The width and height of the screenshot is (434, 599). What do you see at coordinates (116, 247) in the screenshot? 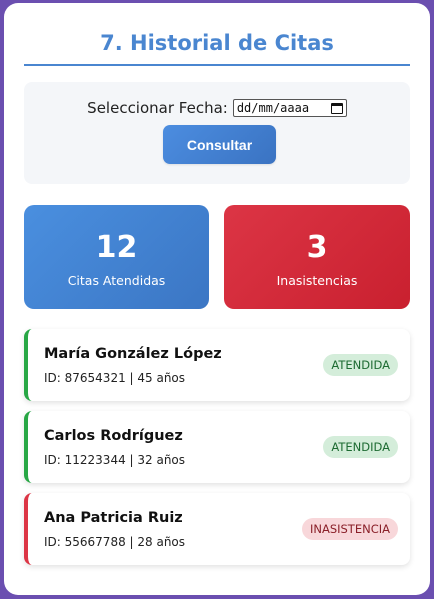
I see `attended-count: 12` at bounding box center [116, 247].